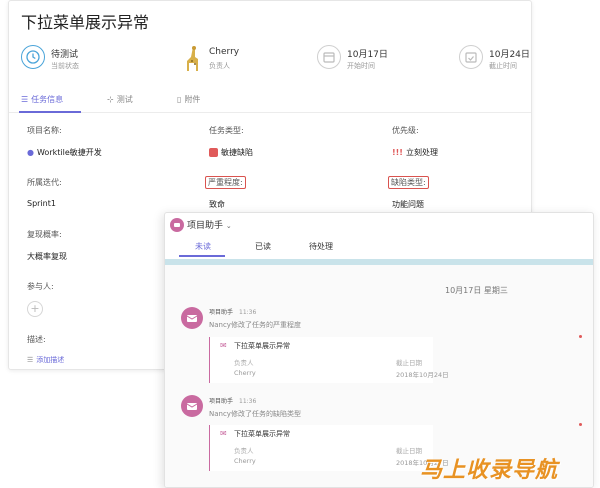 The height and width of the screenshot is (488, 600). Describe the element at coordinates (471, 57) in the screenshot. I see `calendar-check-icon` at that location.